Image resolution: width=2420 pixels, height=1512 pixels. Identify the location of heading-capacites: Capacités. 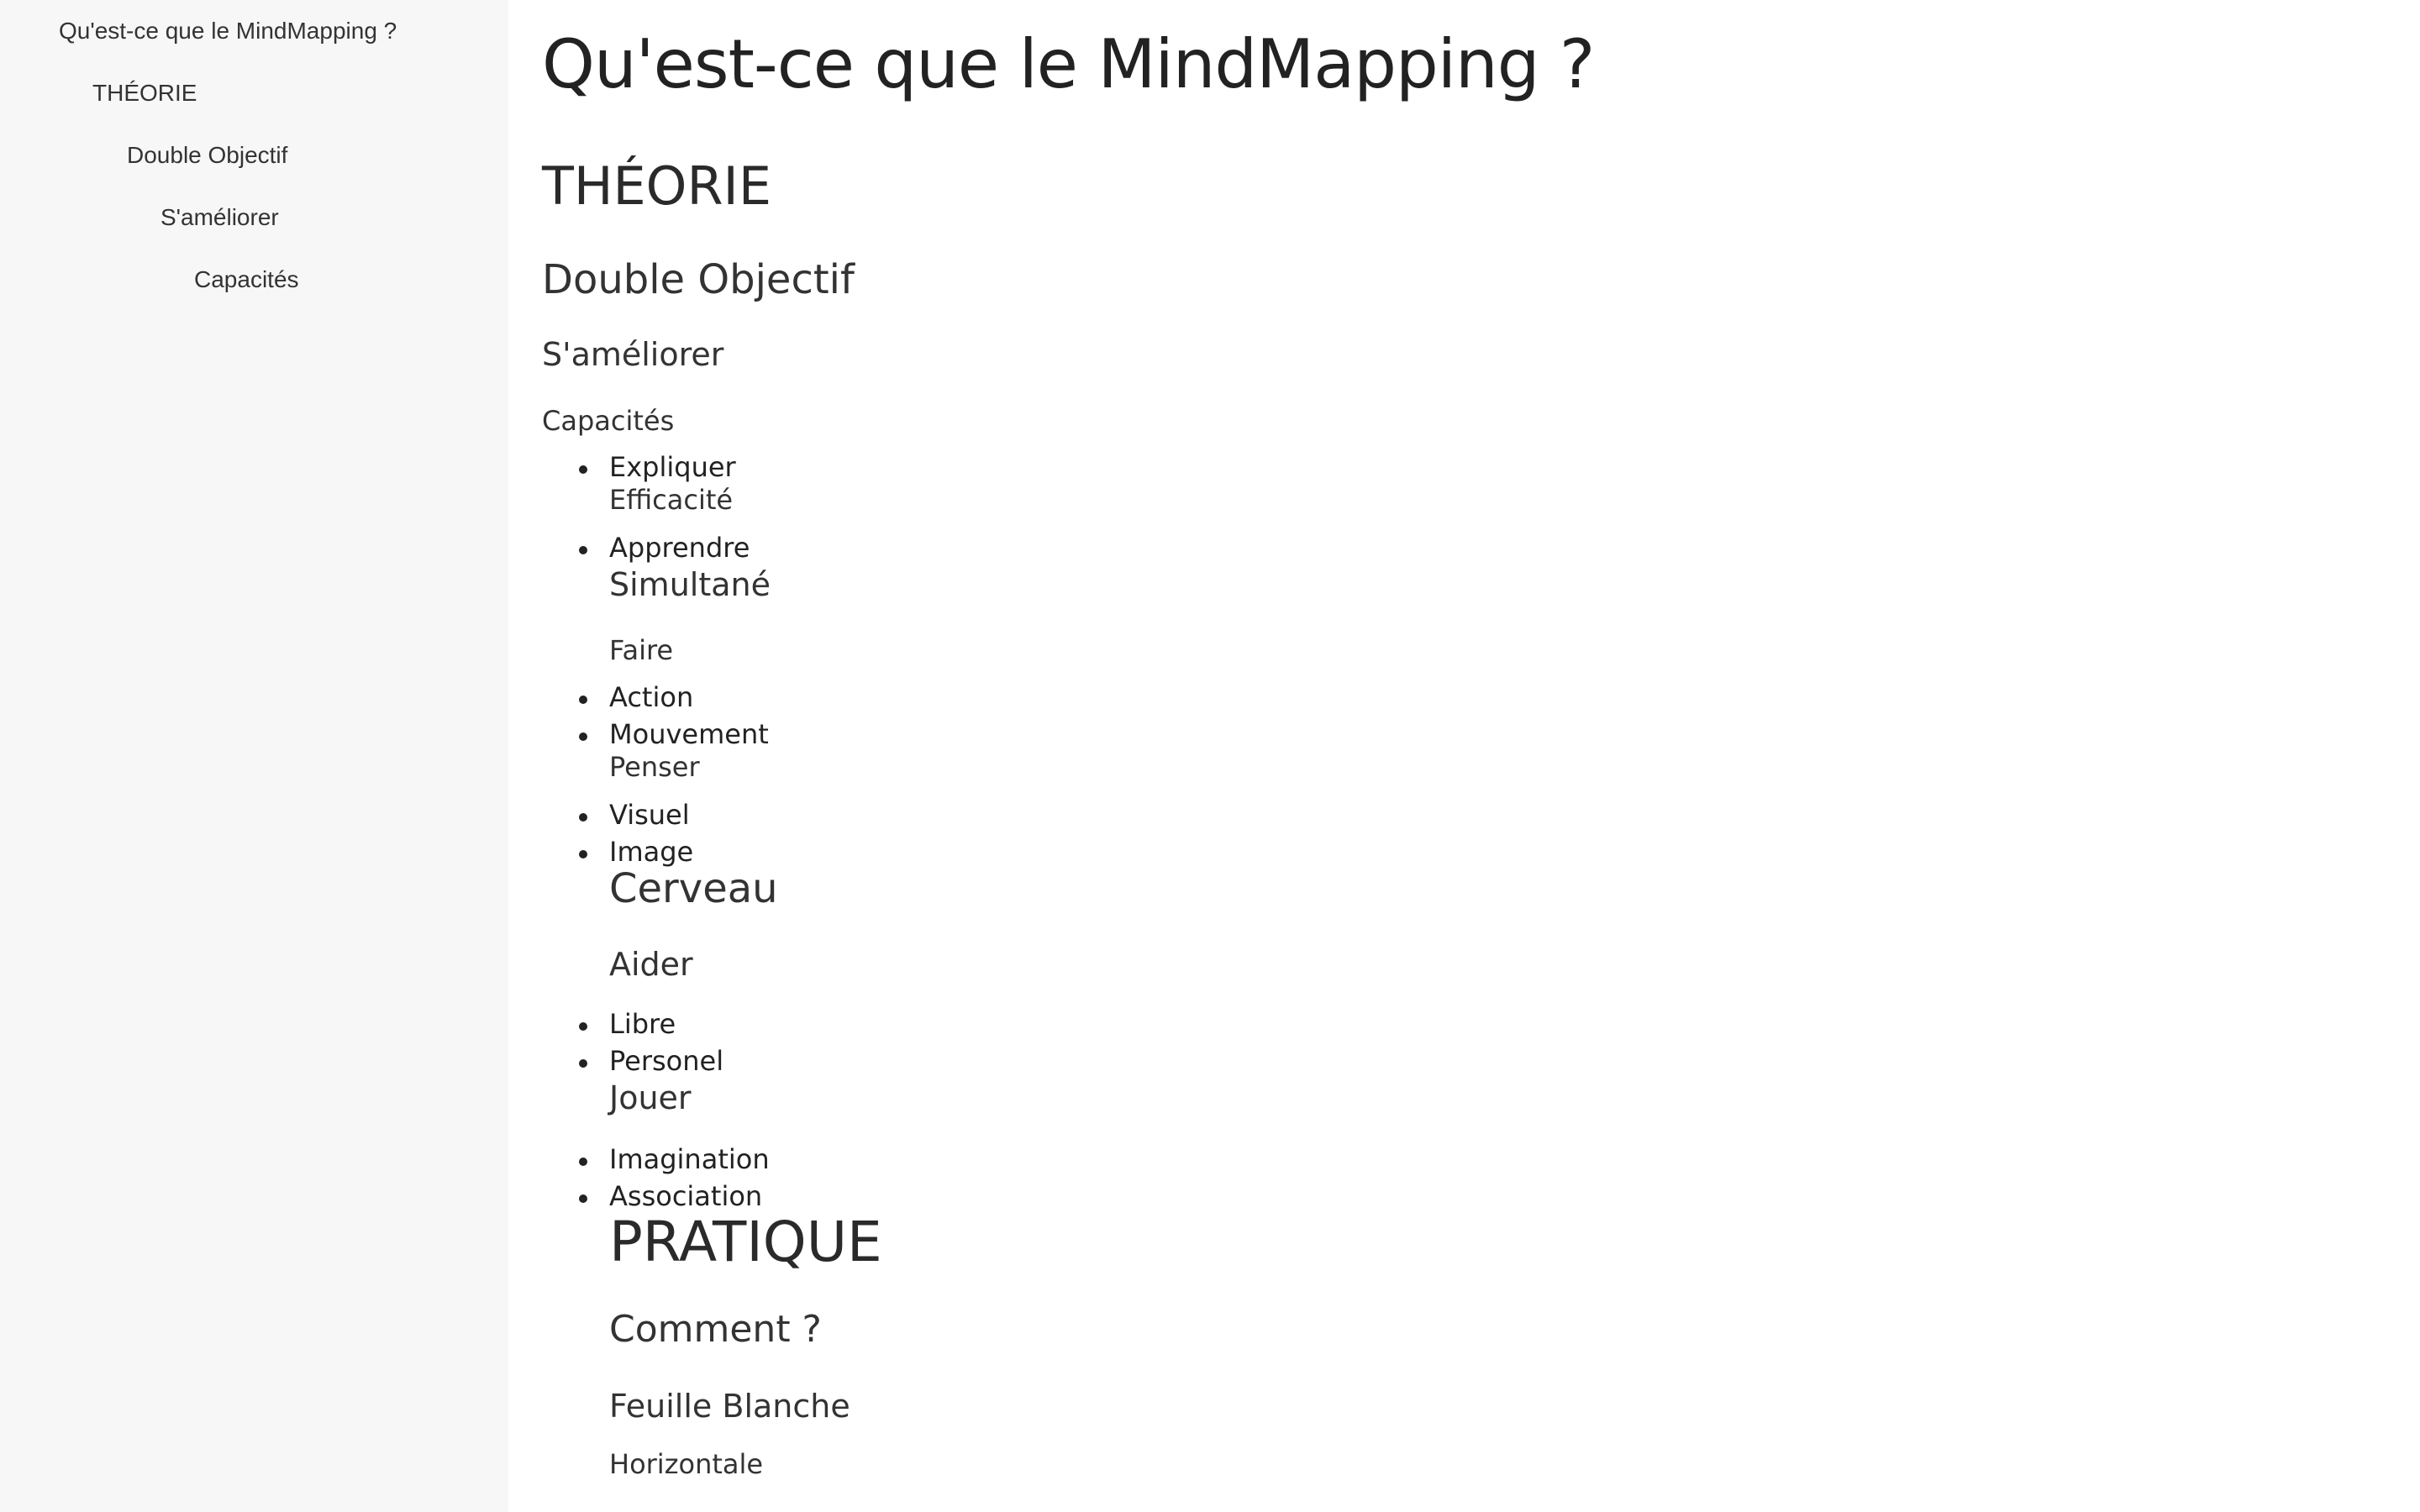
(608, 421).